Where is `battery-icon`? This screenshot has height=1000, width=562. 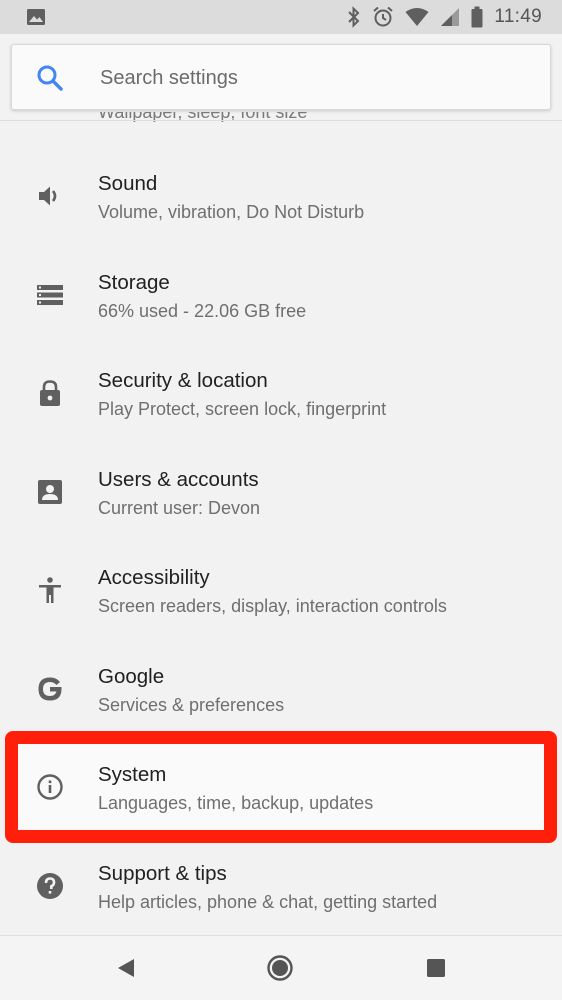
battery-icon is located at coordinates (477, 17).